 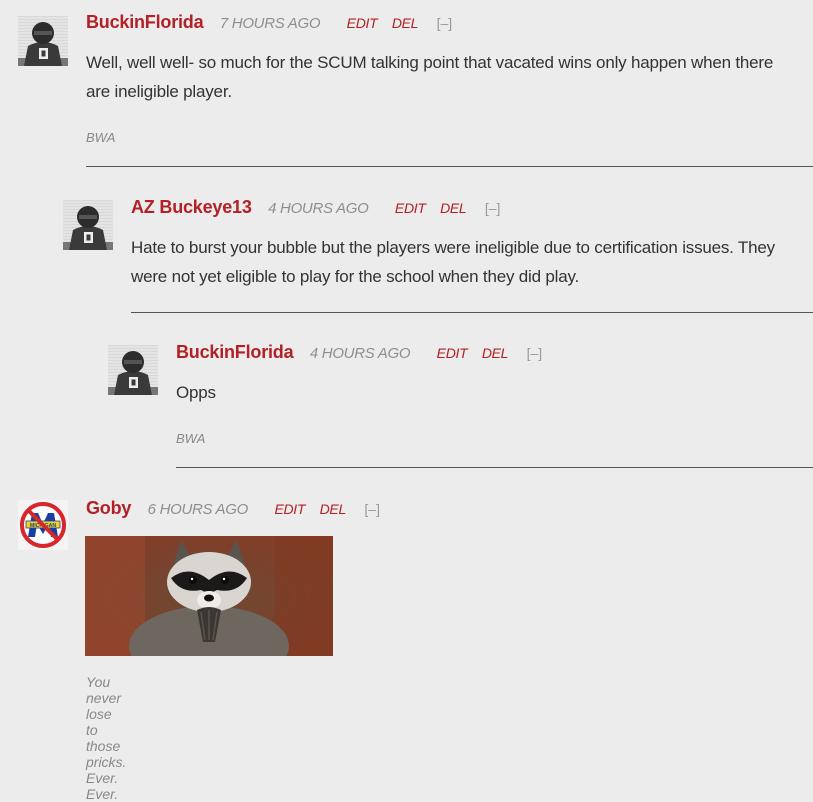 I want to click on author-name: Goby, so click(x=108, y=508).